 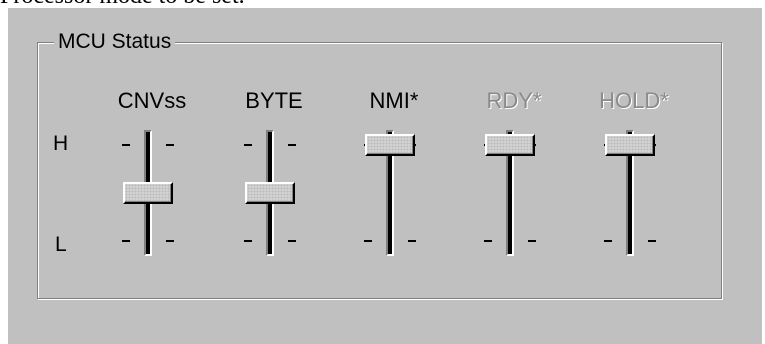 What do you see at coordinates (412, 241) in the screenshot?
I see `nmi-tick-right-bottom` at bounding box center [412, 241].